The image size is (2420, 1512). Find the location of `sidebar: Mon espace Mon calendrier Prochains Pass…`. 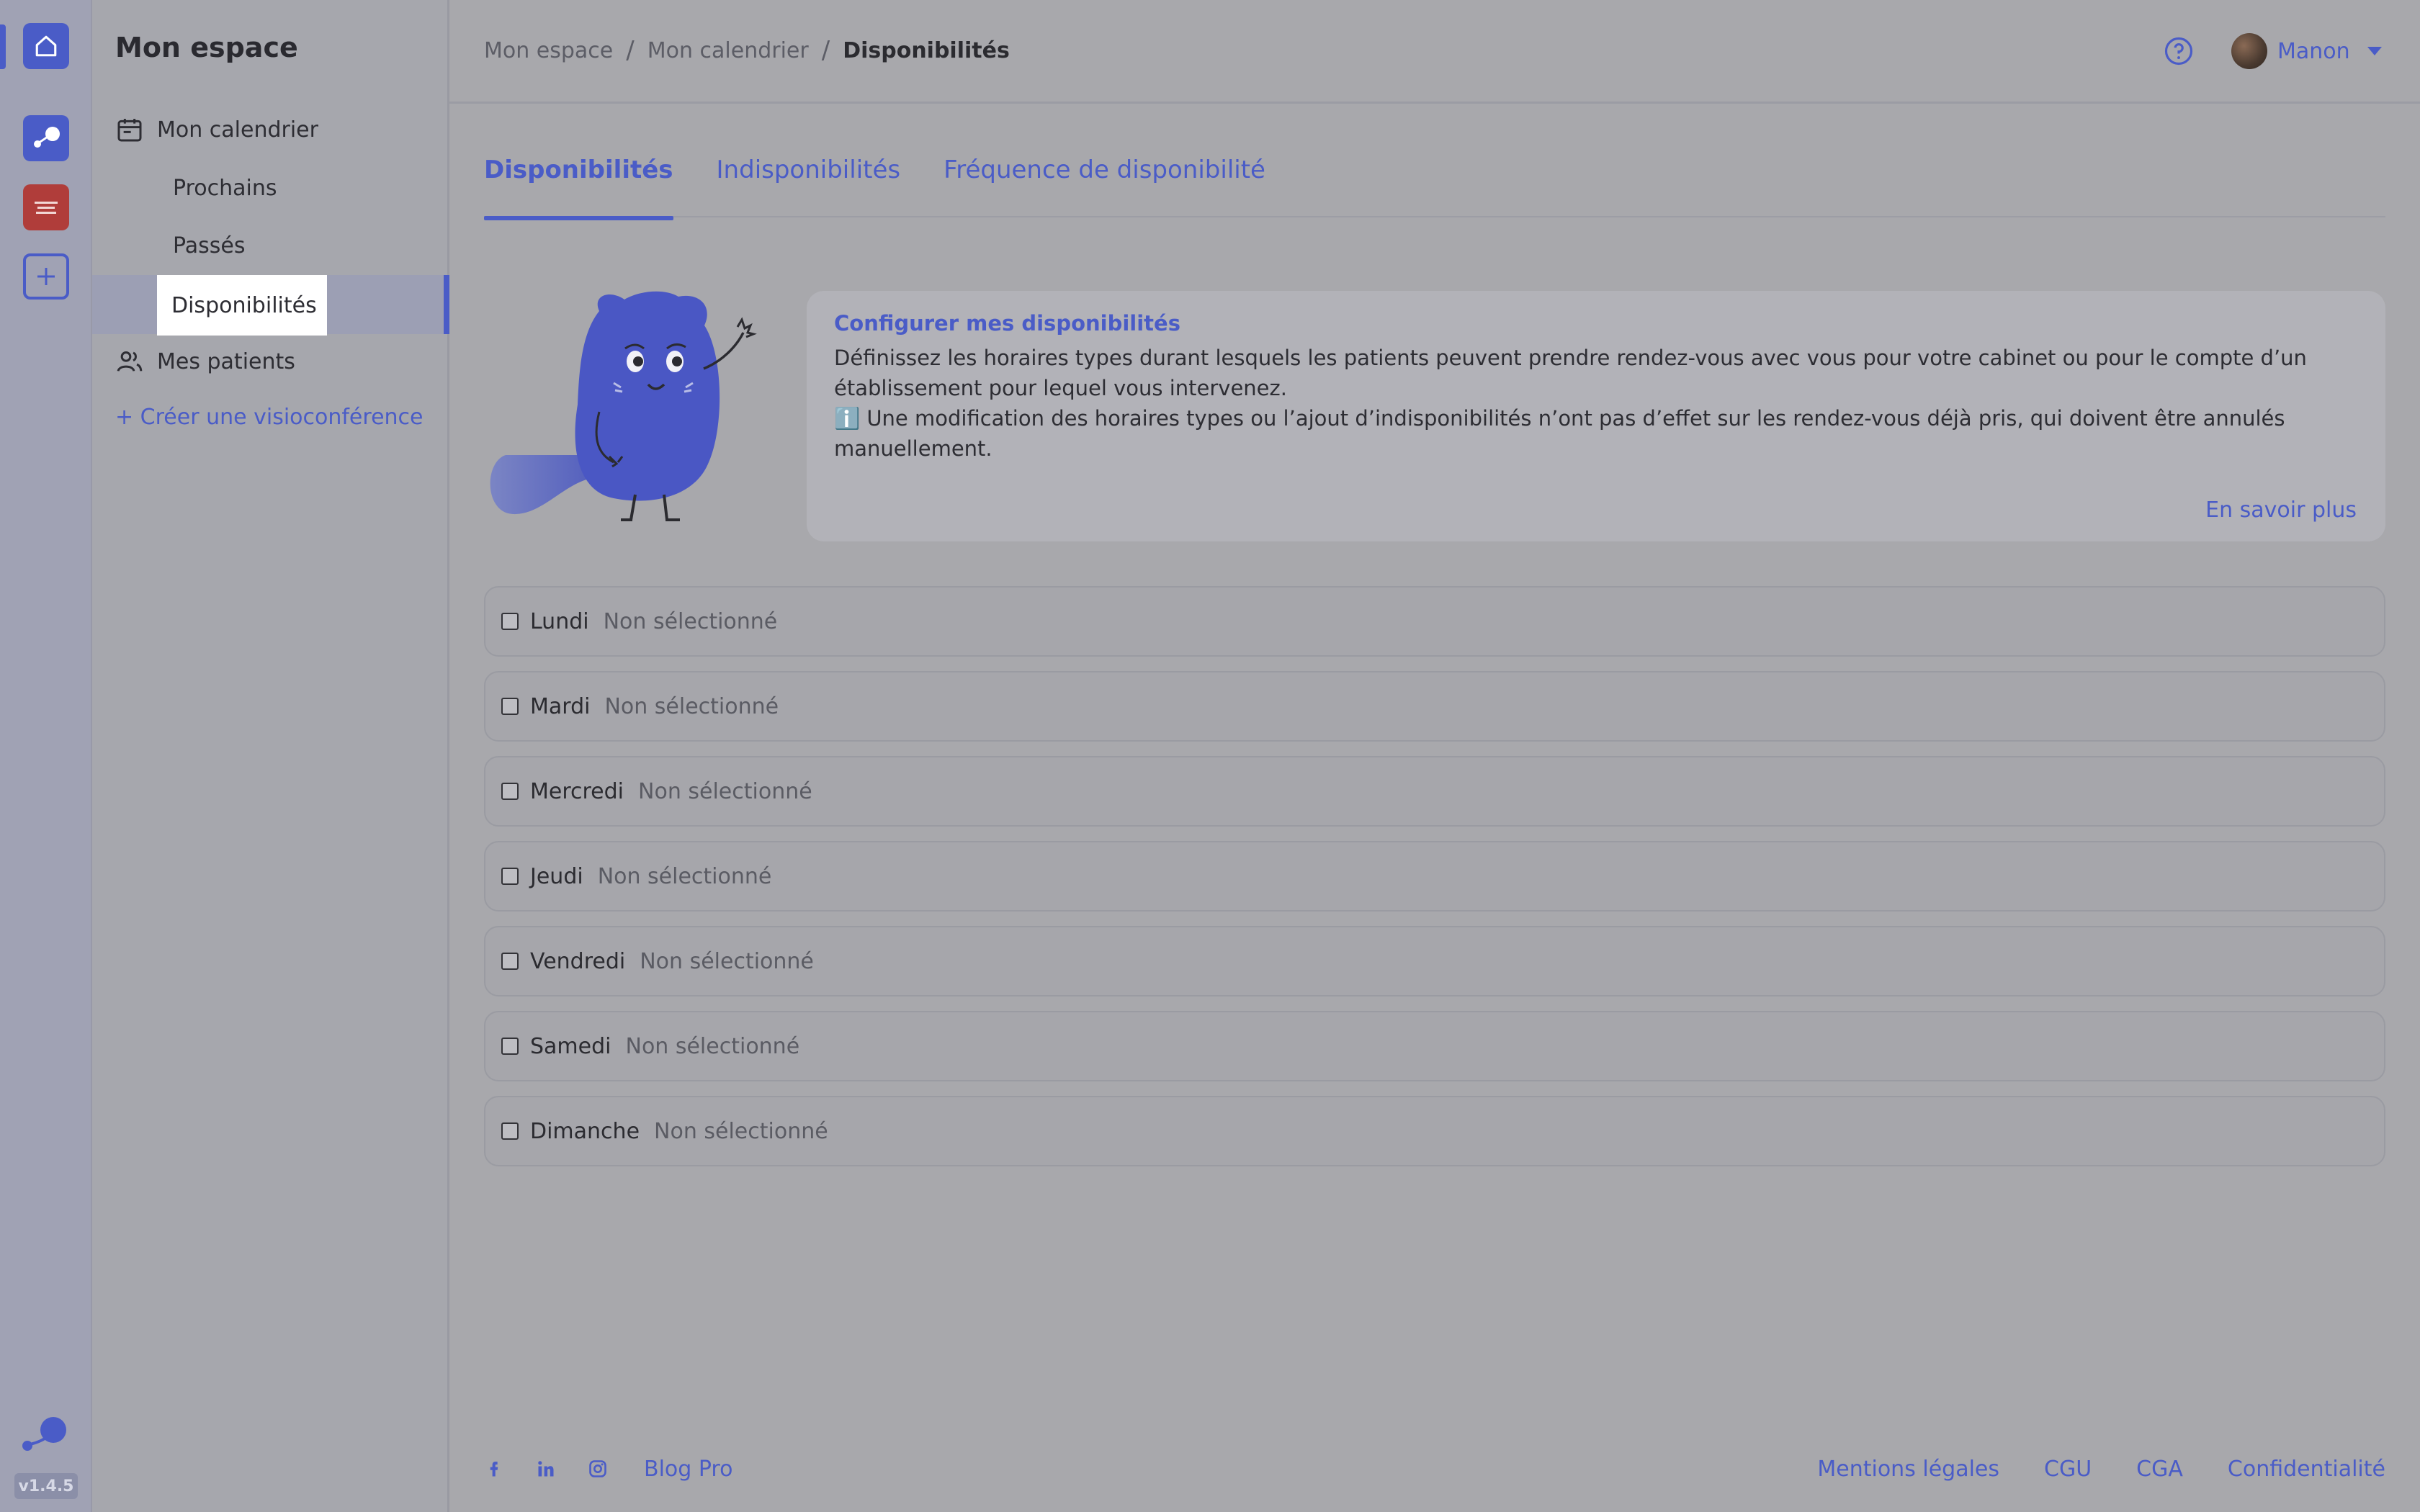

sidebar: Mon espace Mon calendrier Prochains Pass… is located at coordinates (270, 756).